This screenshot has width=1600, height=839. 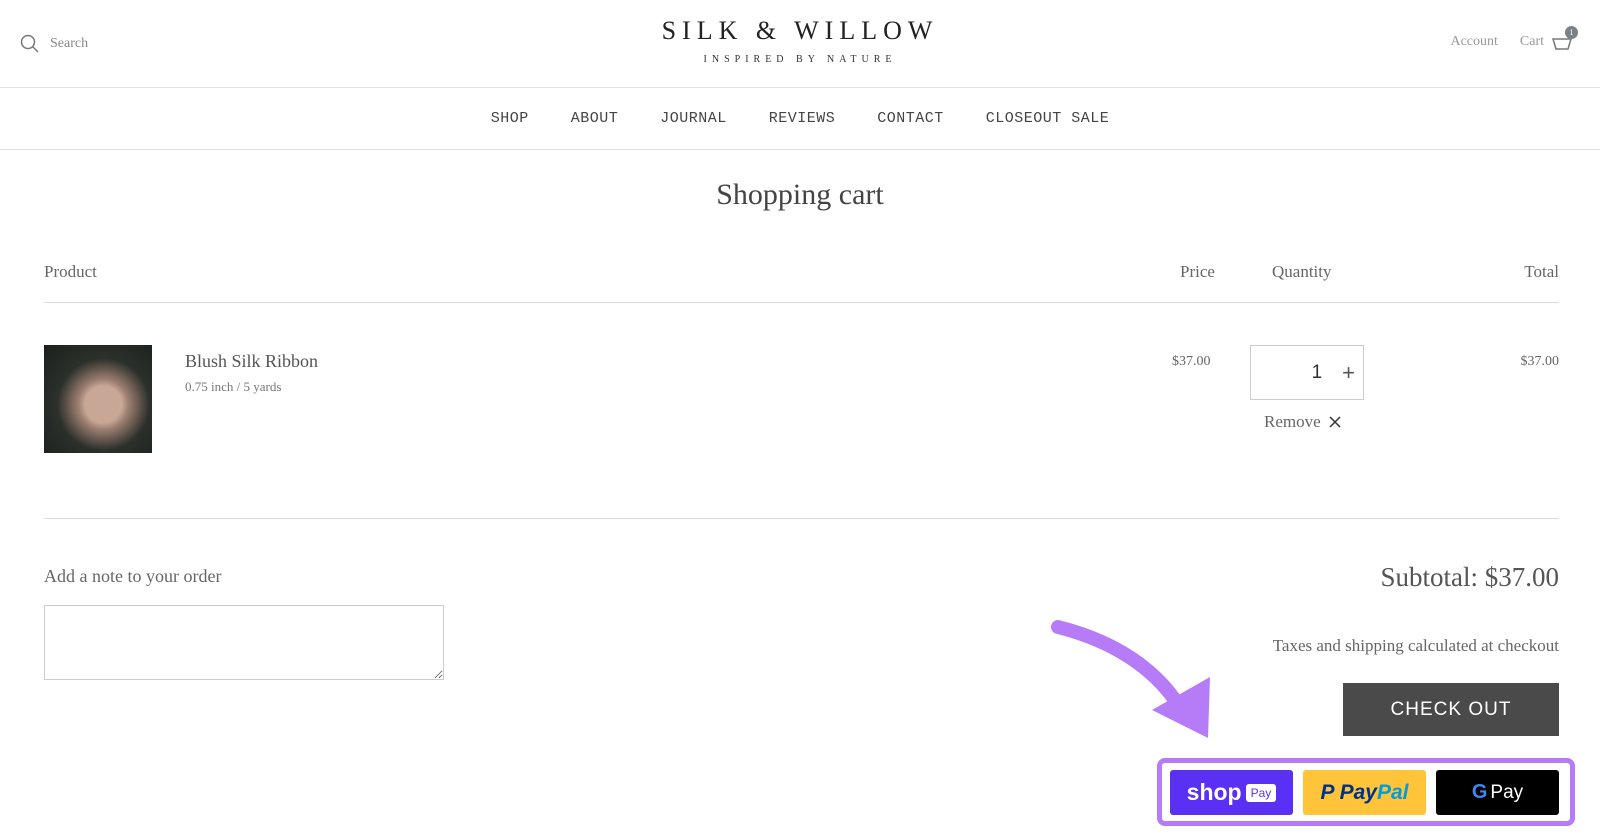 I want to click on nav-journal: JOURNAL, so click(x=693, y=118).